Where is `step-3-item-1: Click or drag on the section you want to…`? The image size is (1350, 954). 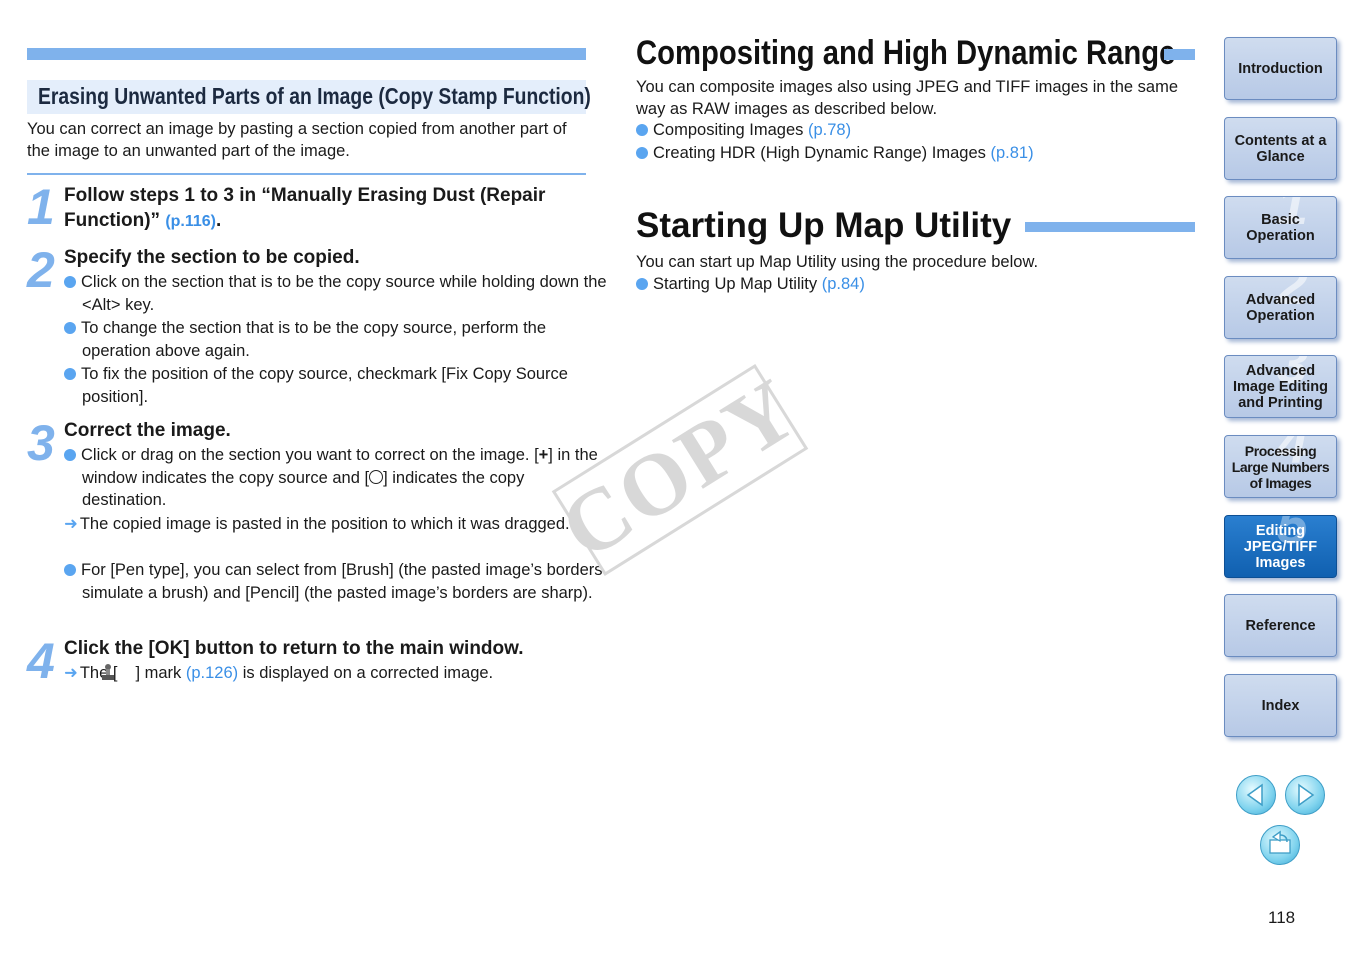 step-3-item-1: Click or drag on the section you want to… is located at coordinates (335, 478).